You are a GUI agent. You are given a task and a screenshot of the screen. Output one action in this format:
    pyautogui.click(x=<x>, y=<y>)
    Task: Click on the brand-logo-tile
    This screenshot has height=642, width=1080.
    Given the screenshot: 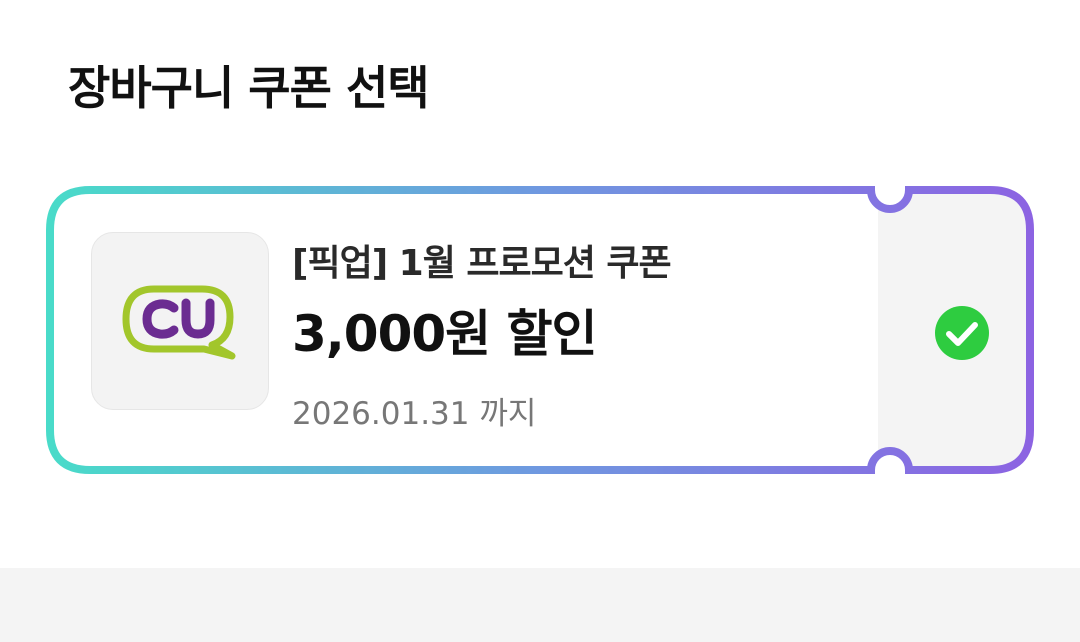 What is the action you would take?
    pyautogui.click(x=180, y=321)
    